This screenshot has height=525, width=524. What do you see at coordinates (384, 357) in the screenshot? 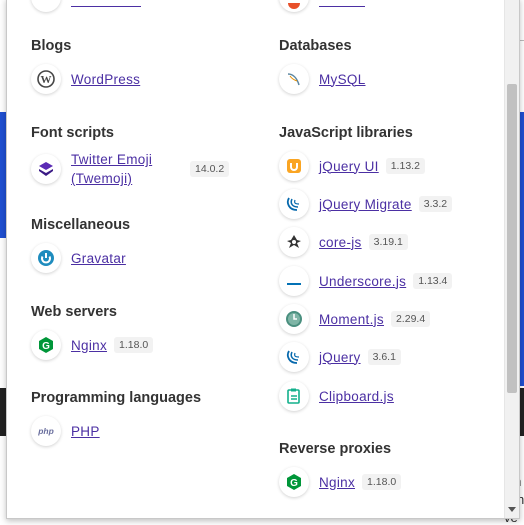
I see `version-badge: 3.6.1` at bounding box center [384, 357].